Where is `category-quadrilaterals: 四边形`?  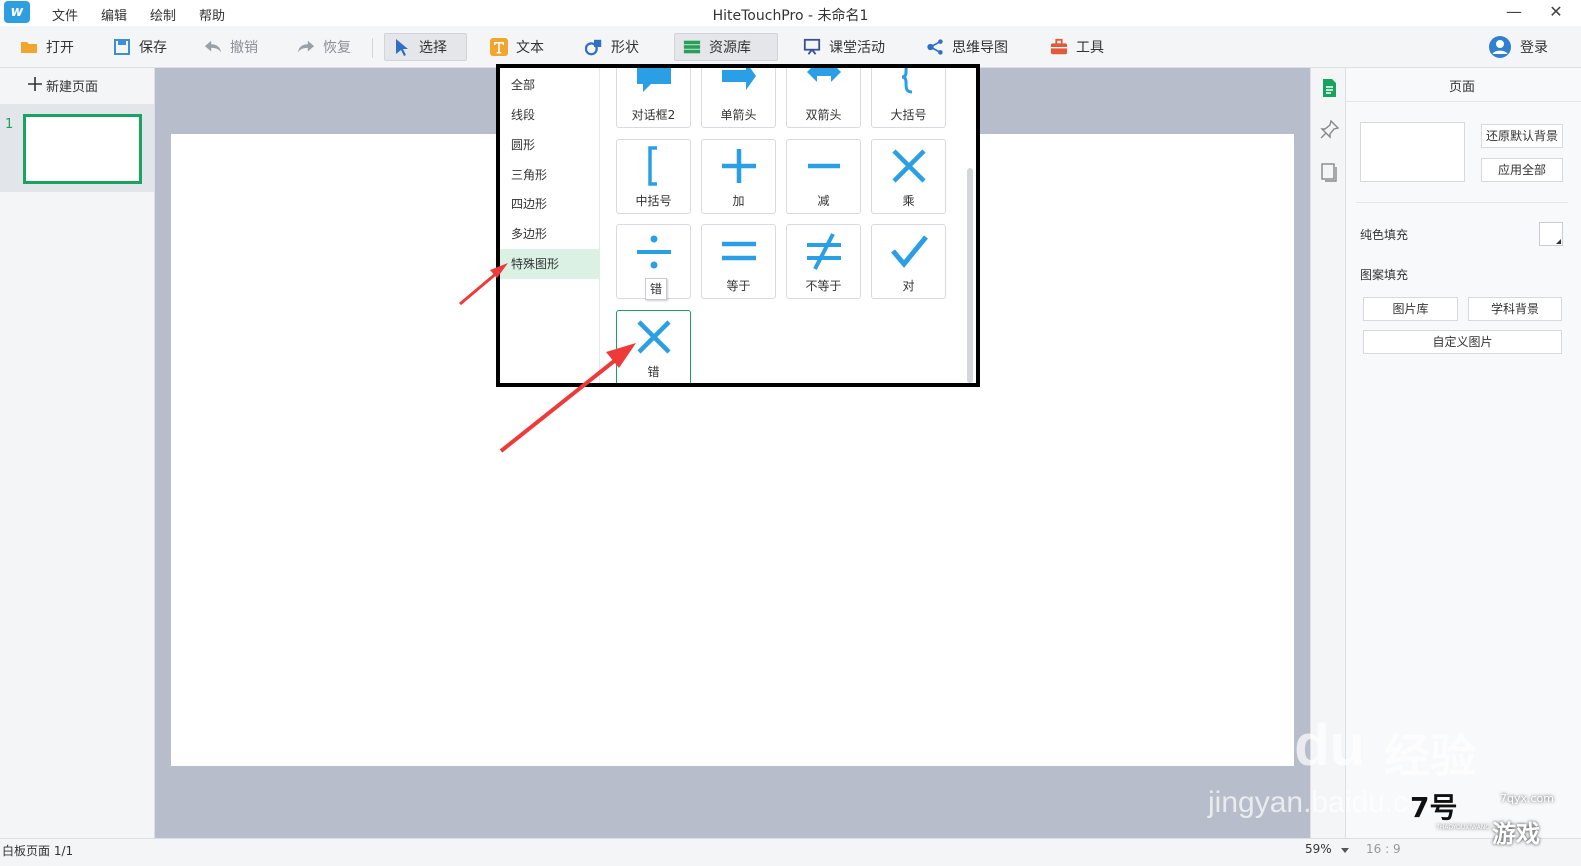 category-quadrilaterals: 四边形 is located at coordinates (550, 204).